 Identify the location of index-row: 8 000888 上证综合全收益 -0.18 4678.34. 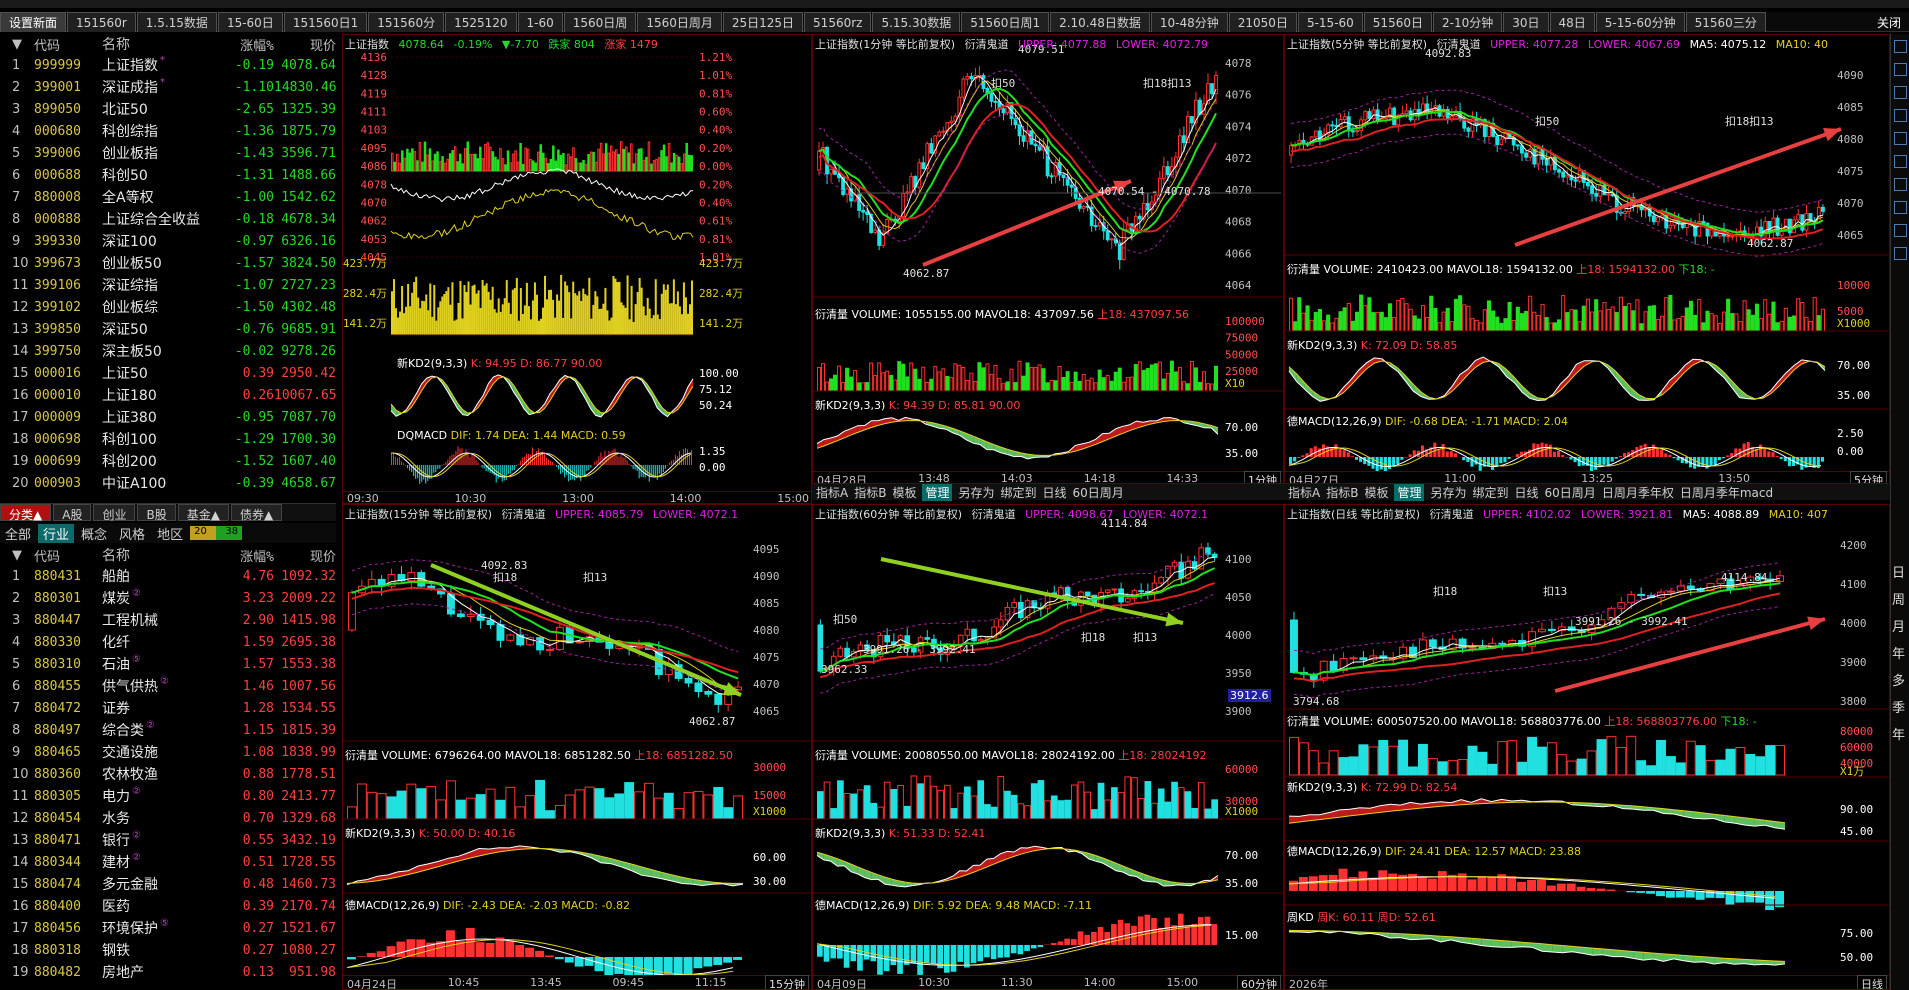
(168, 219).